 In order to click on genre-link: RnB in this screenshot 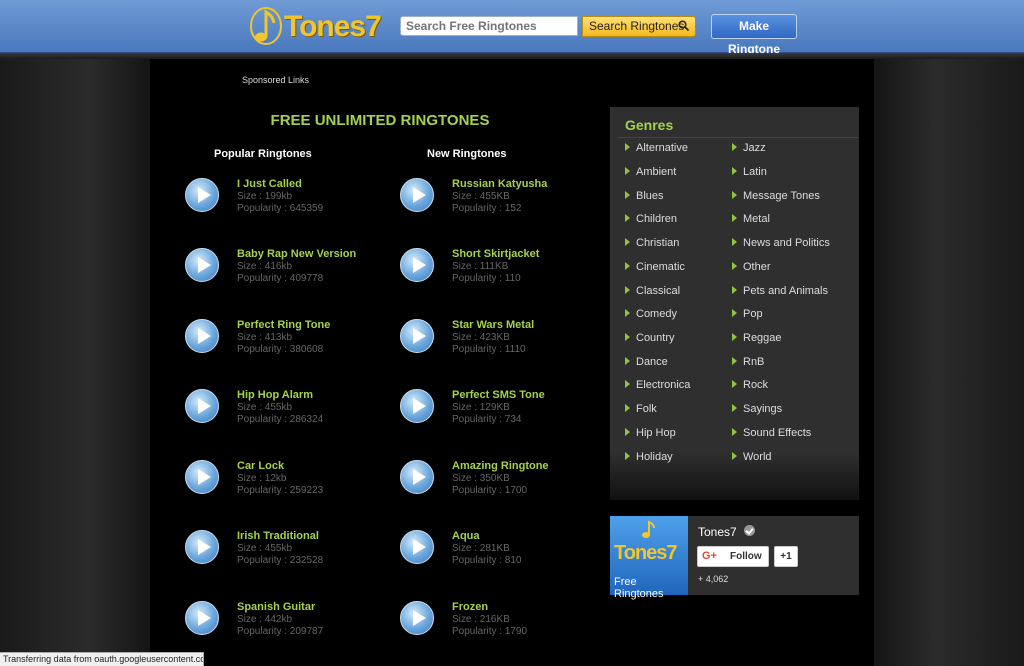, I will do `click(748, 362)`.